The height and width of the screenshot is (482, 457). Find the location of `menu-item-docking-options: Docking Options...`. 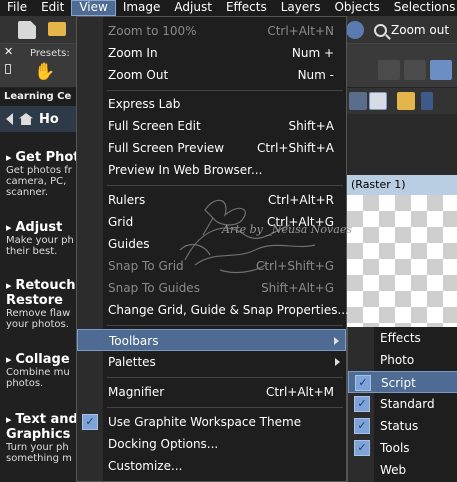

menu-item-docking-options: Docking Options... is located at coordinates (211, 444).